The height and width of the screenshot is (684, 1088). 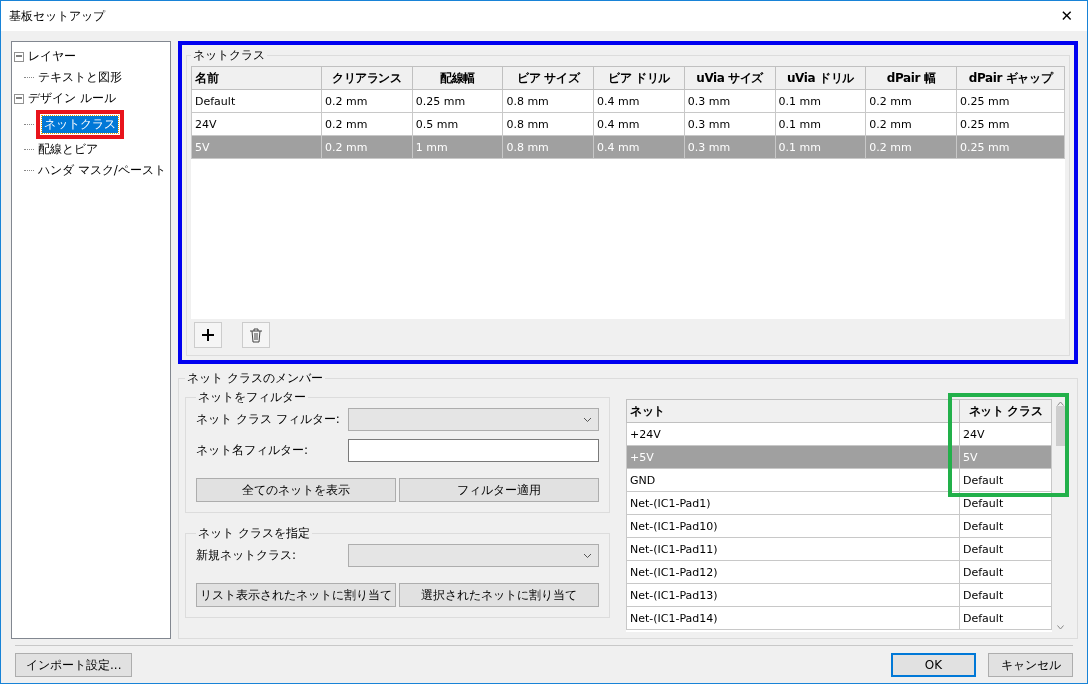 I want to click on column-header: 配線幅, so click(x=457, y=78).